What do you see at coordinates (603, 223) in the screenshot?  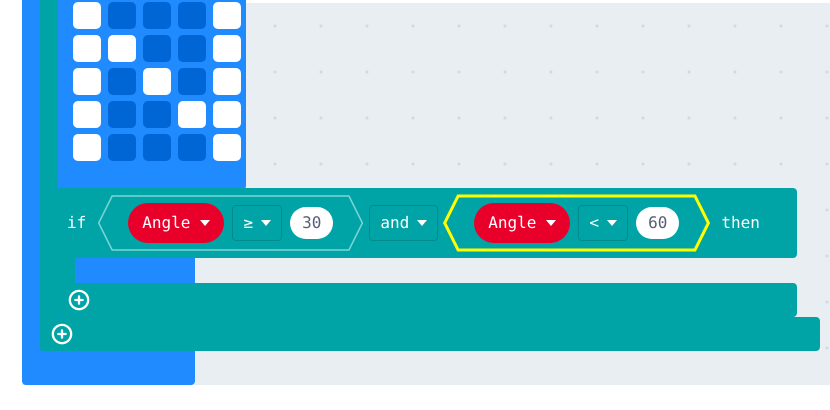 I see `comparison-dropdown: <` at bounding box center [603, 223].